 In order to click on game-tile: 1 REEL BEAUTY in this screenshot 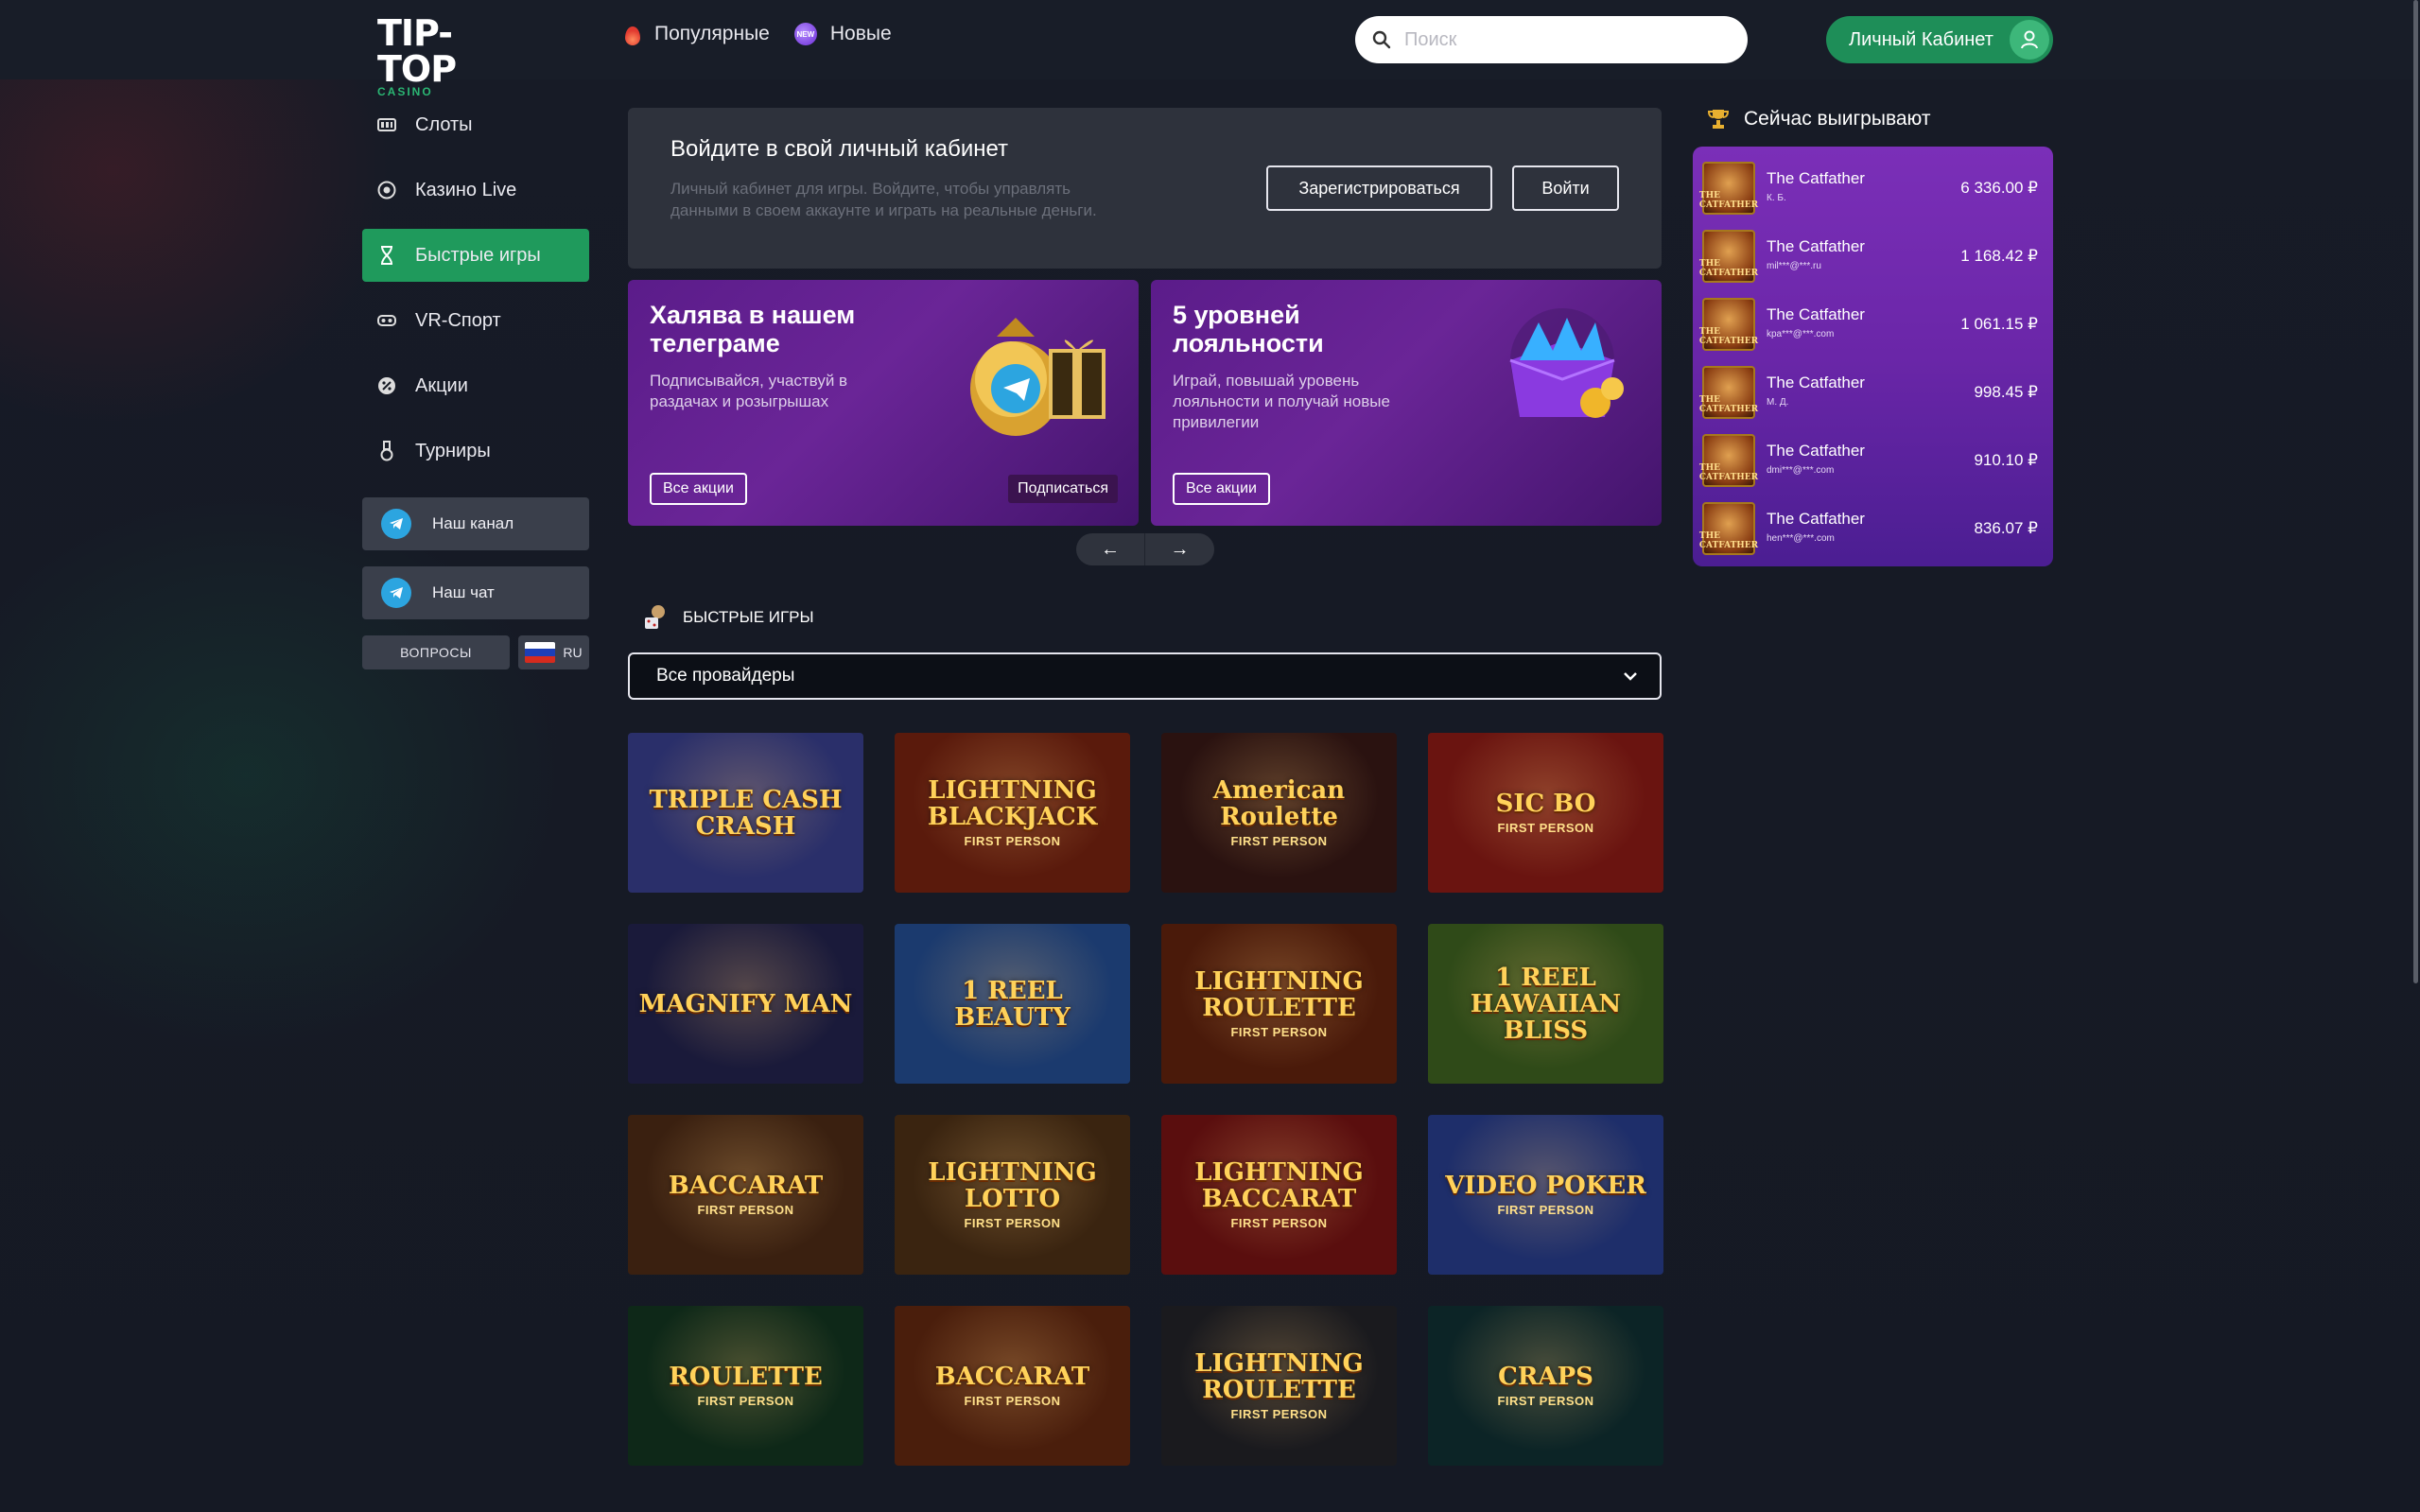, I will do `click(1013, 1004)`.